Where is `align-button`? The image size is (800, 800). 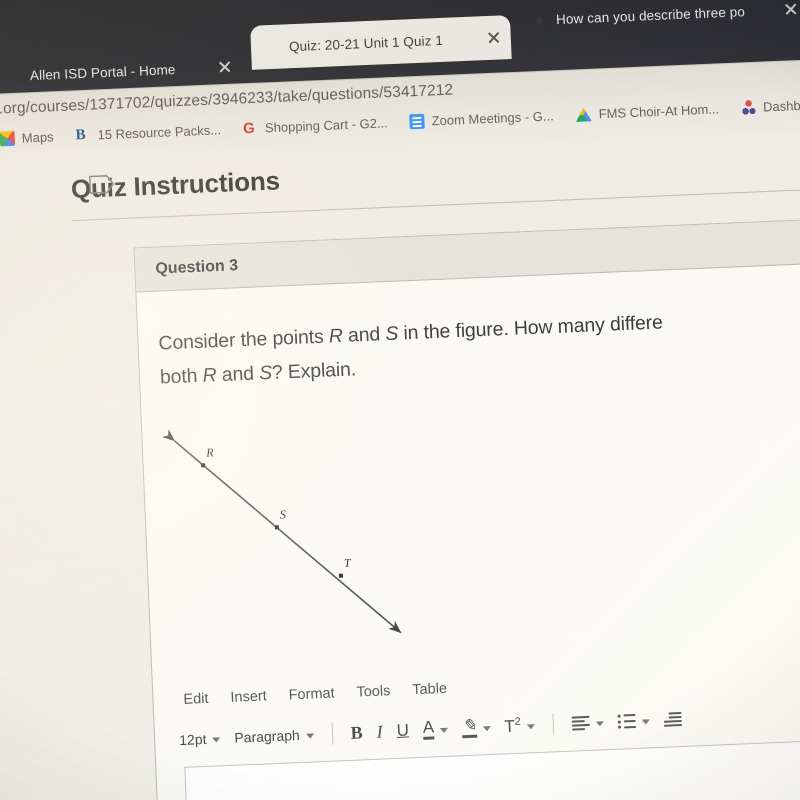
align-button is located at coordinates (588, 723).